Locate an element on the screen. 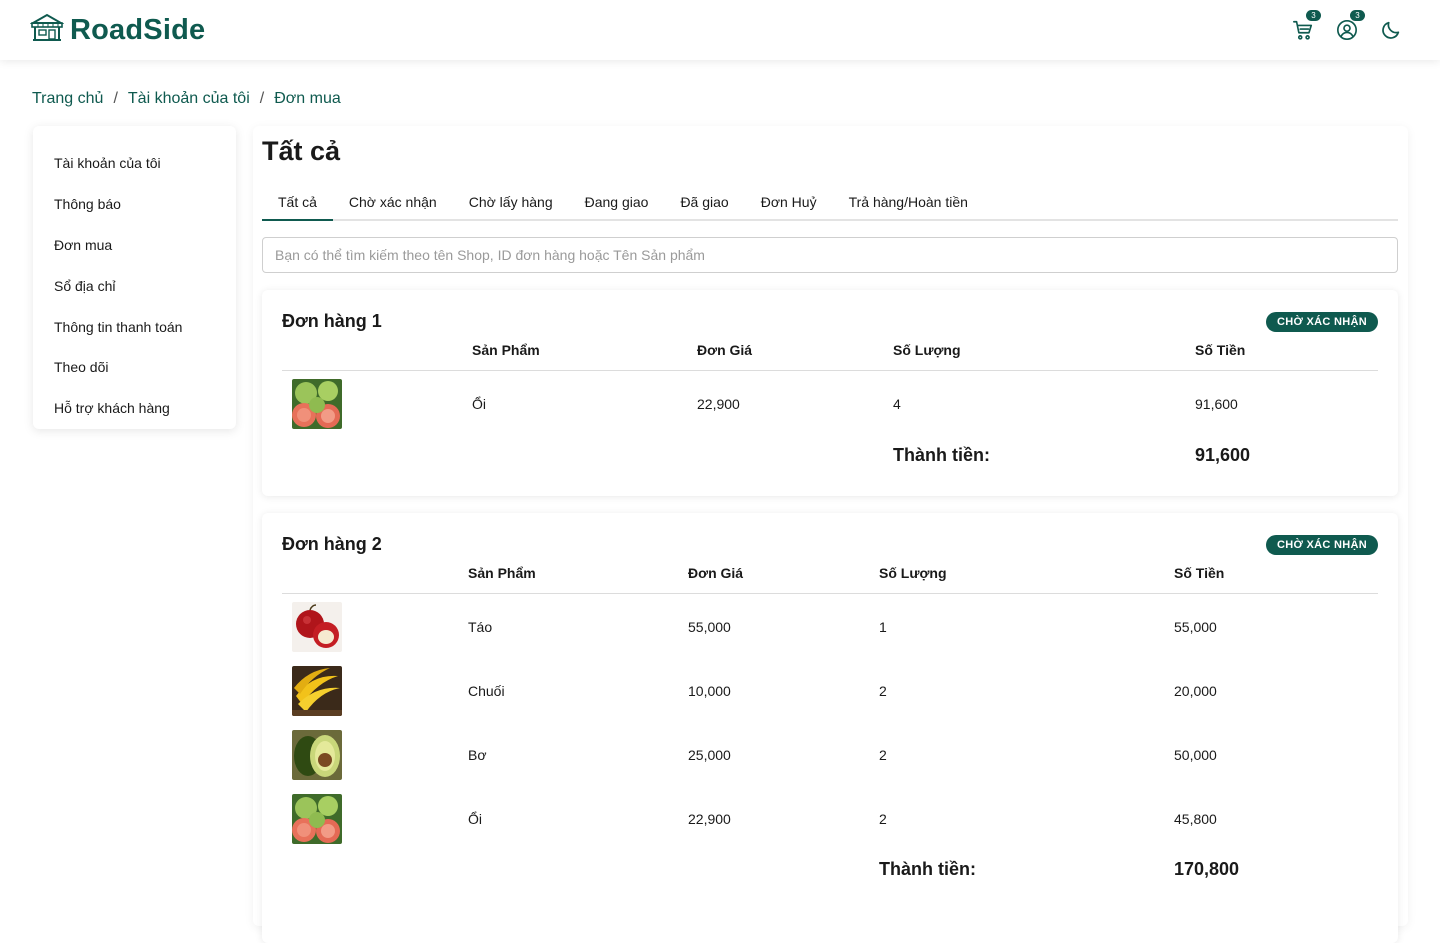 This screenshot has width=1440, height=943. quantity: 1 is located at coordinates (883, 627).